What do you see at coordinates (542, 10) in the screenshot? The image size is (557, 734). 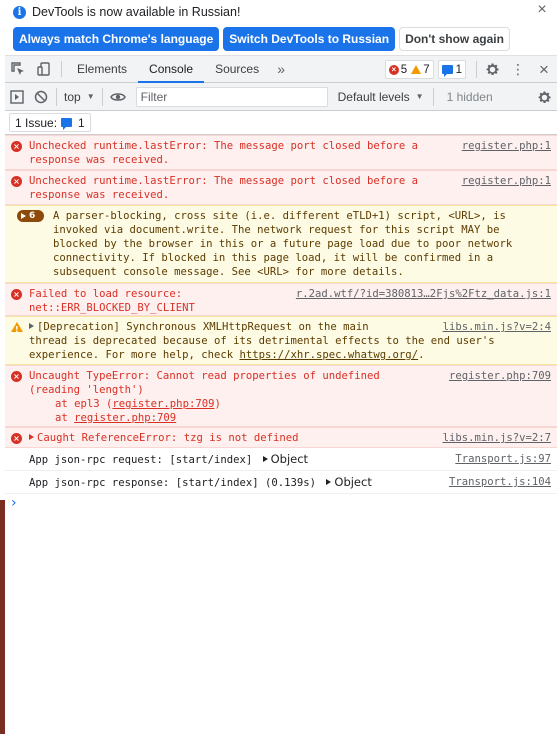 I see `close-icon: ×` at bounding box center [542, 10].